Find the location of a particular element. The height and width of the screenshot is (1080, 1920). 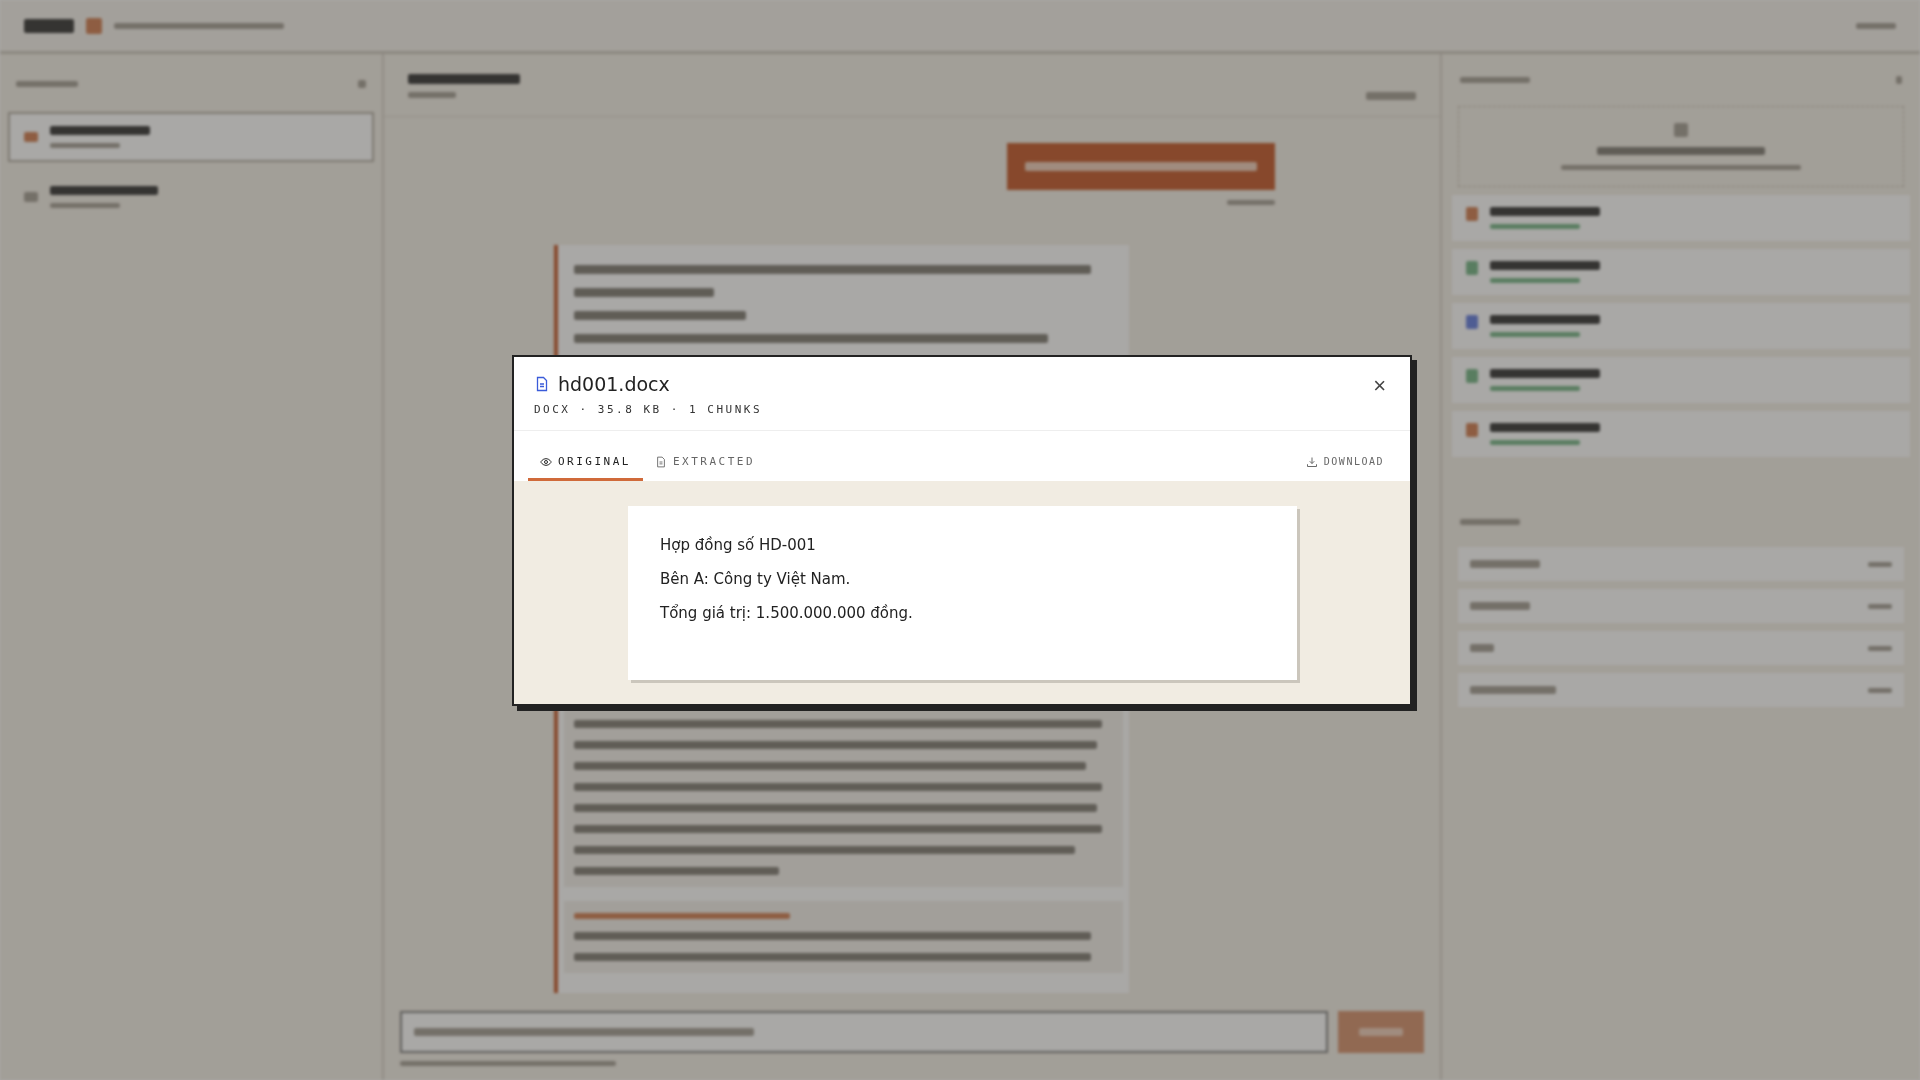

download-button: DOWNLOAD is located at coordinates (1344, 464).